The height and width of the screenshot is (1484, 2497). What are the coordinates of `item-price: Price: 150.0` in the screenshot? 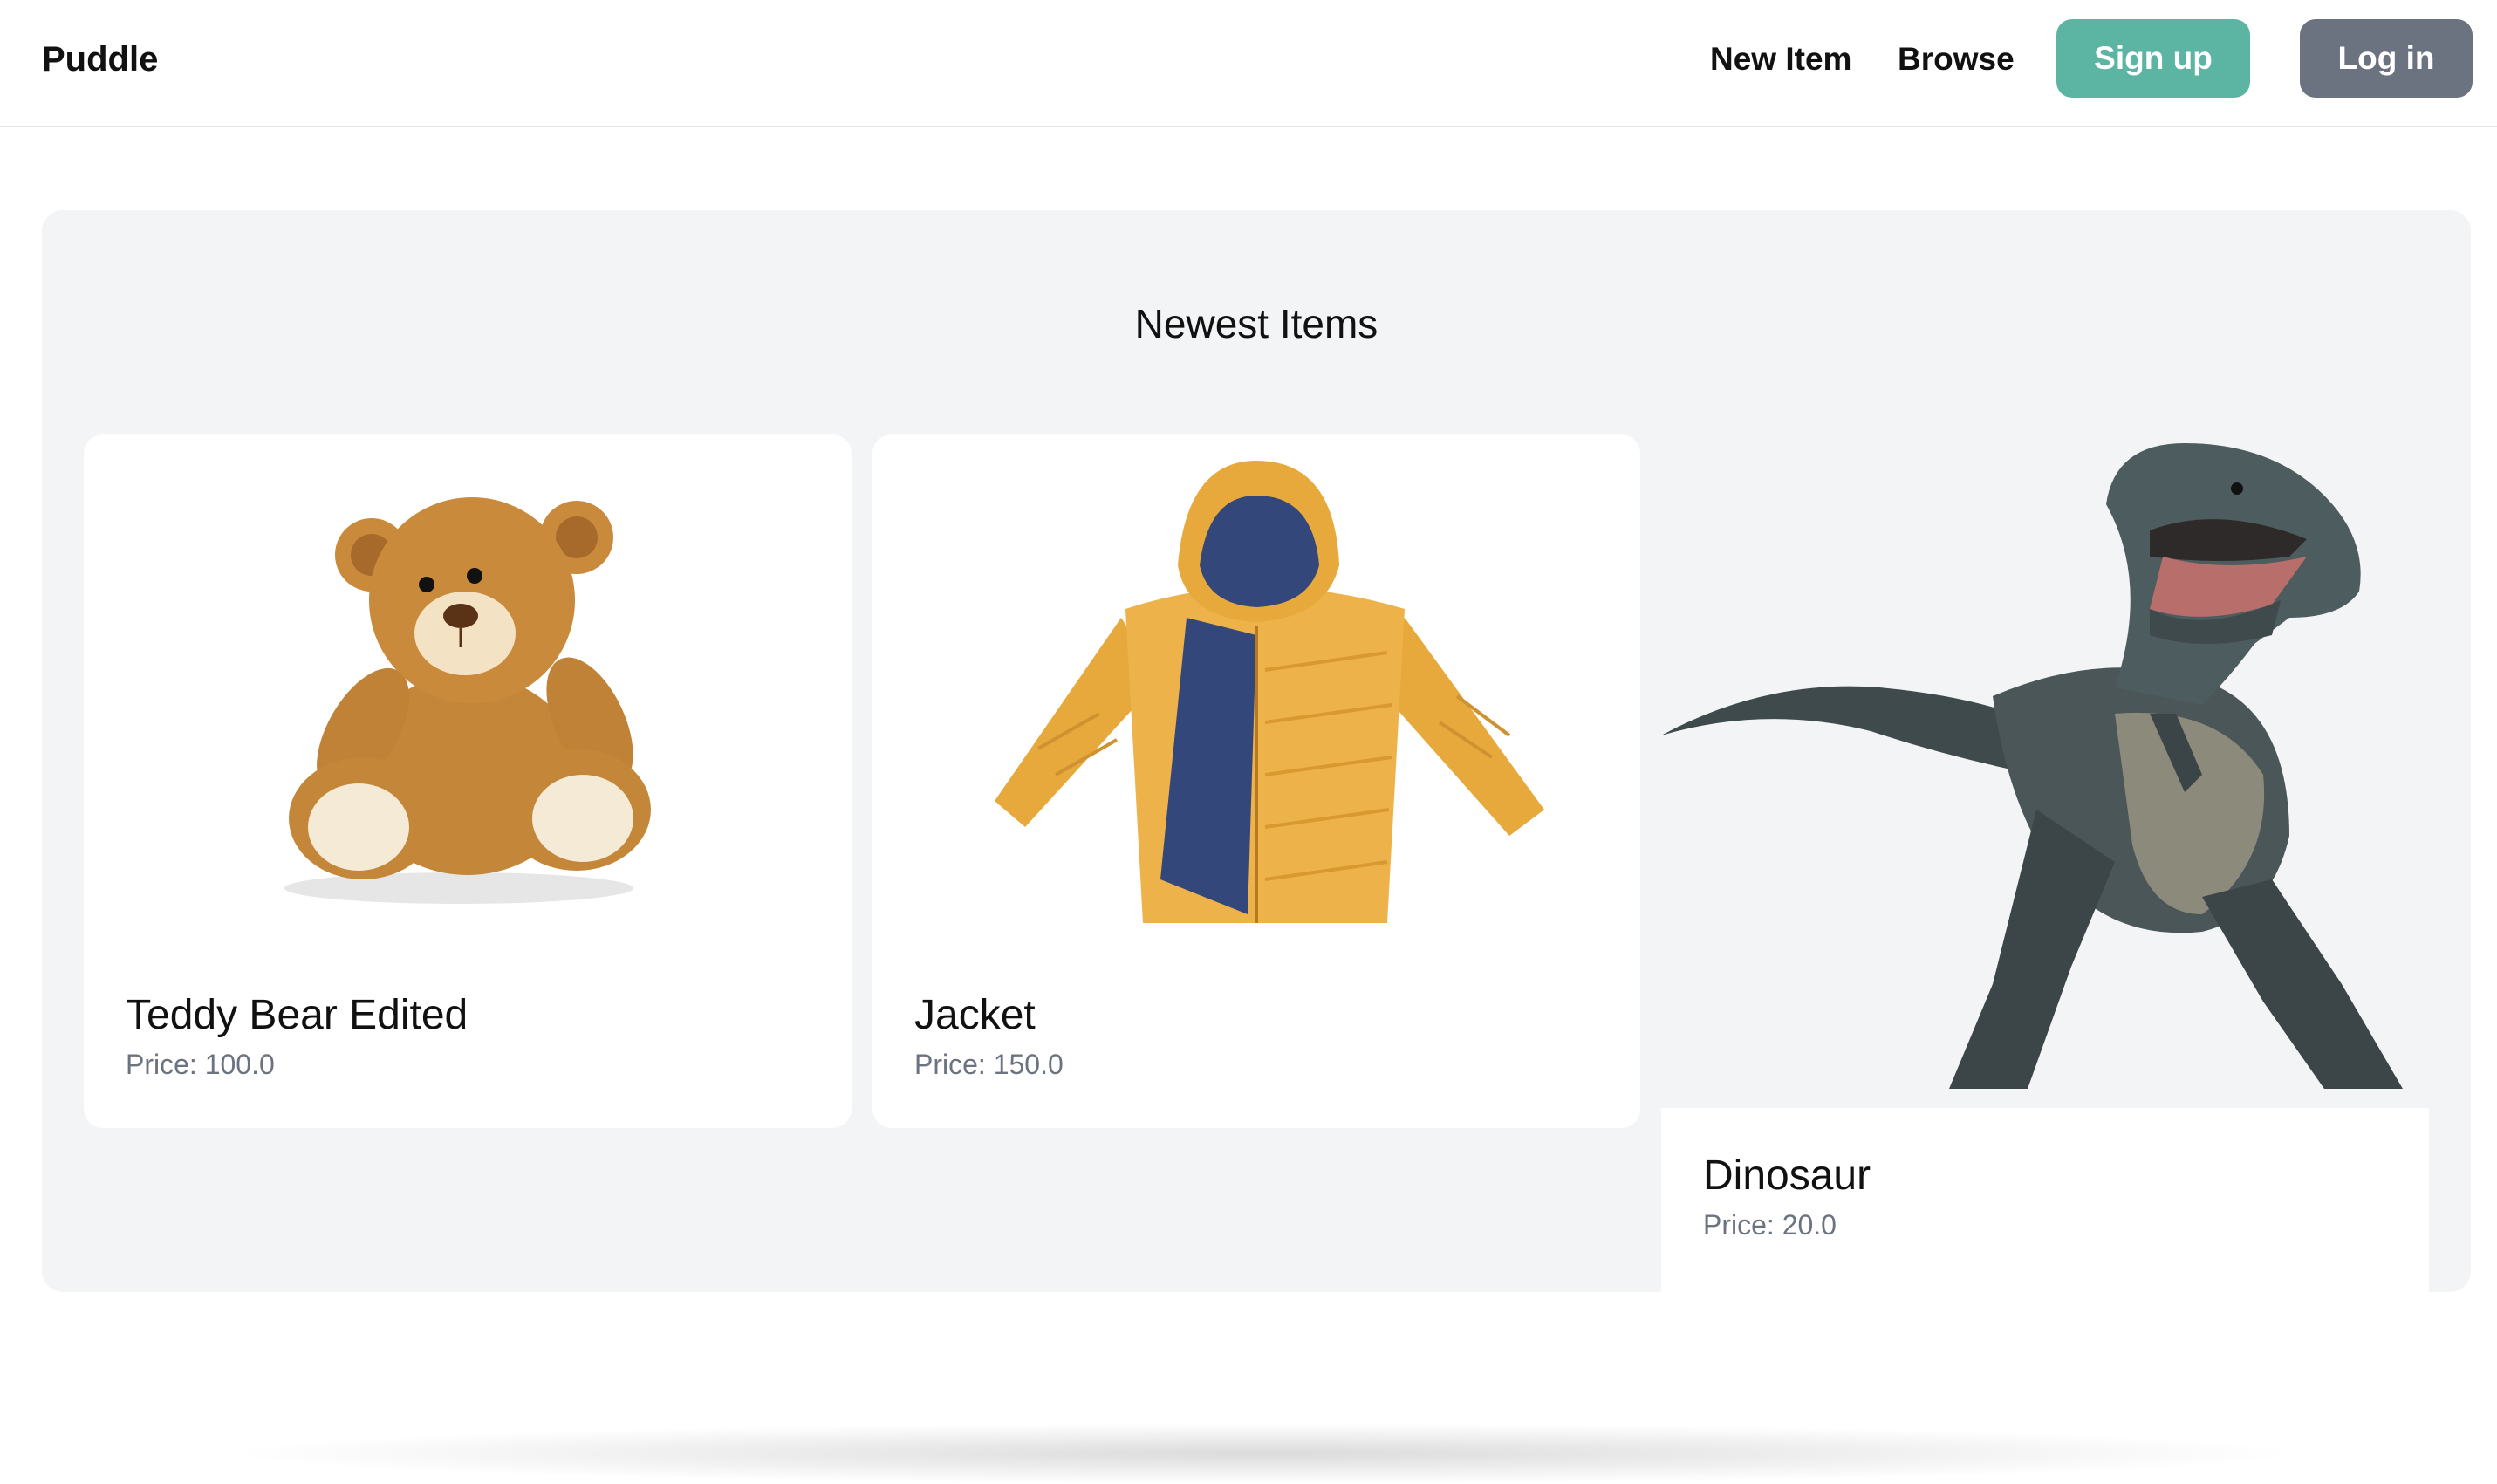 It's located at (989, 1064).